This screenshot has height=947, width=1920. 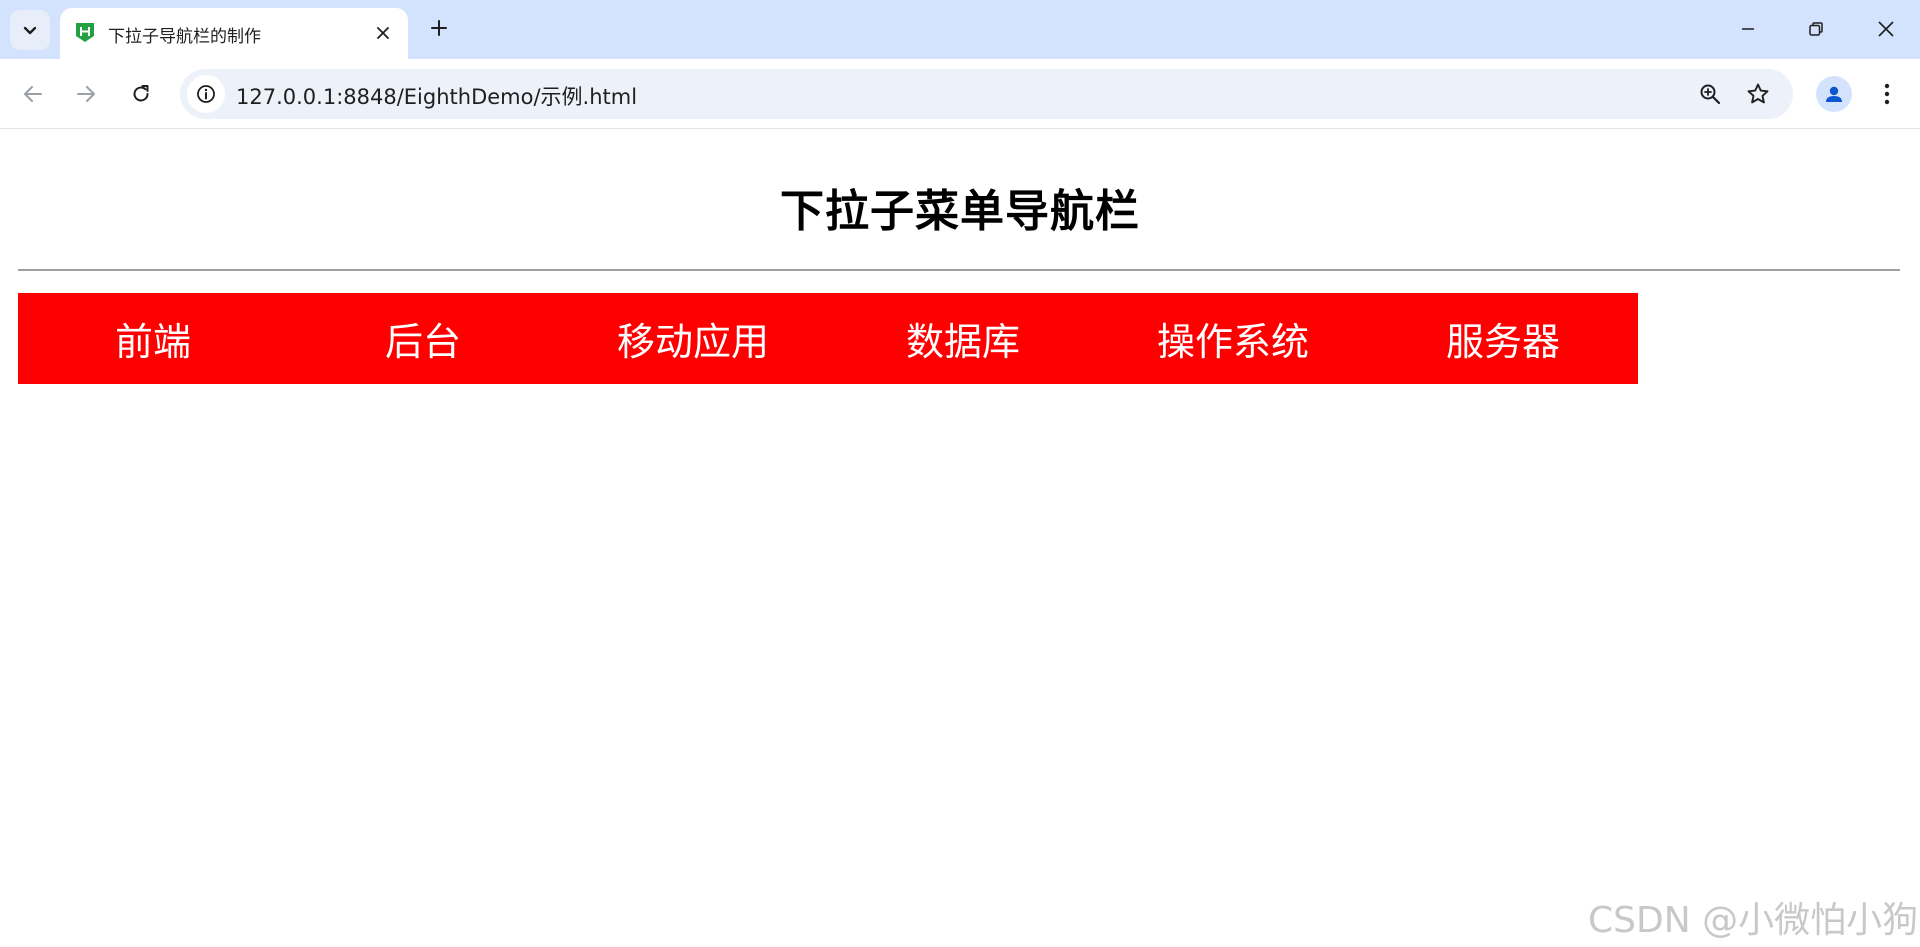 I want to click on zoom-button, so click(x=1710, y=94).